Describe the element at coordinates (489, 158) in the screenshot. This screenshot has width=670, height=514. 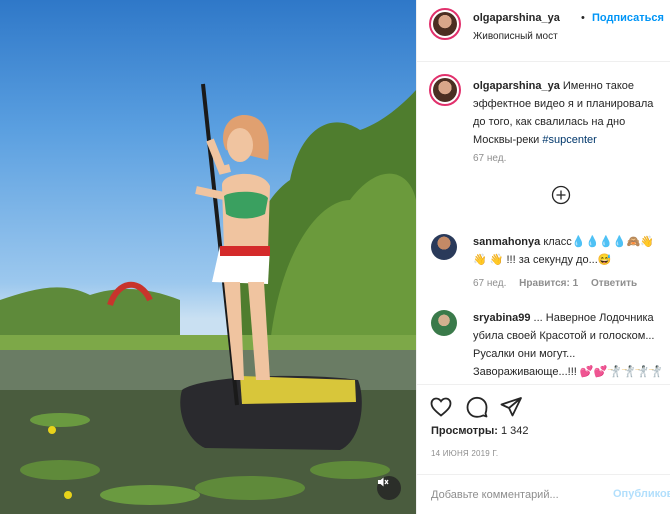
I see `caption-time: 67 нед.` at that location.